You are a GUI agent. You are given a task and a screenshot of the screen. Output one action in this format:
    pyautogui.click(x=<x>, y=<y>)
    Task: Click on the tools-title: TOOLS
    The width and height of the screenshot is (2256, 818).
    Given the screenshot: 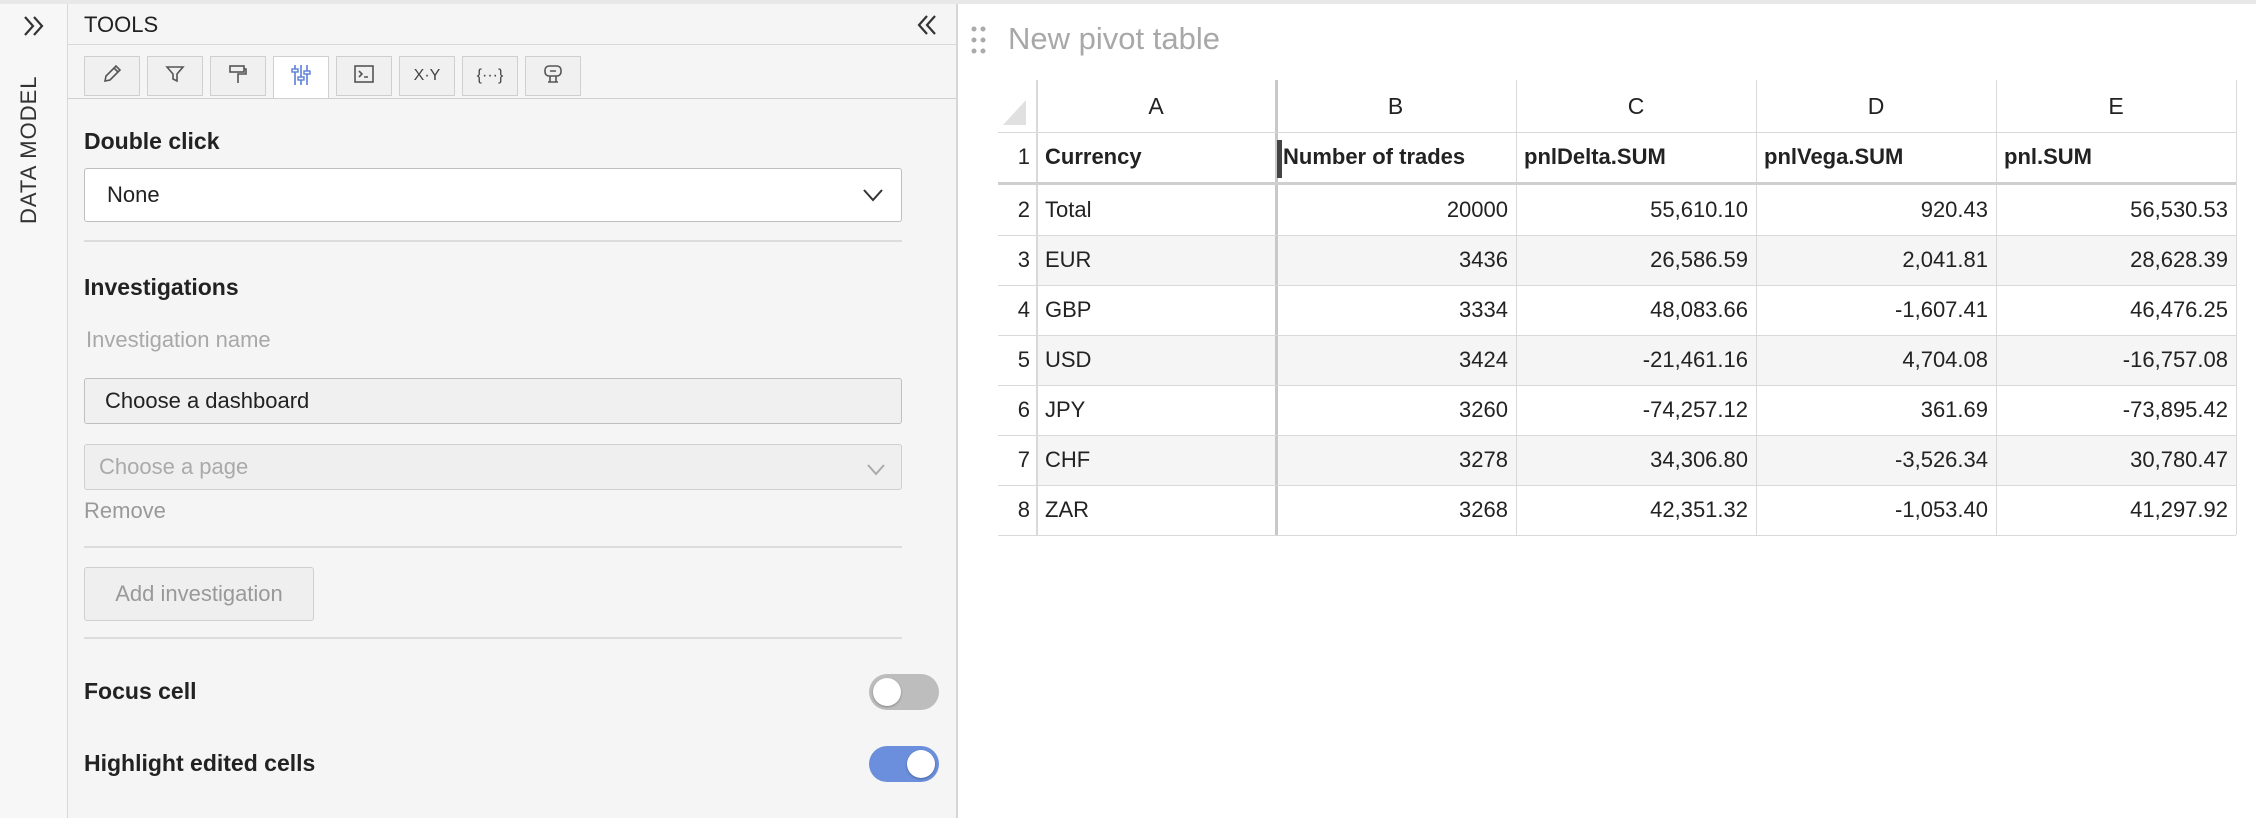 What is the action you would take?
    pyautogui.click(x=121, y=24)
    